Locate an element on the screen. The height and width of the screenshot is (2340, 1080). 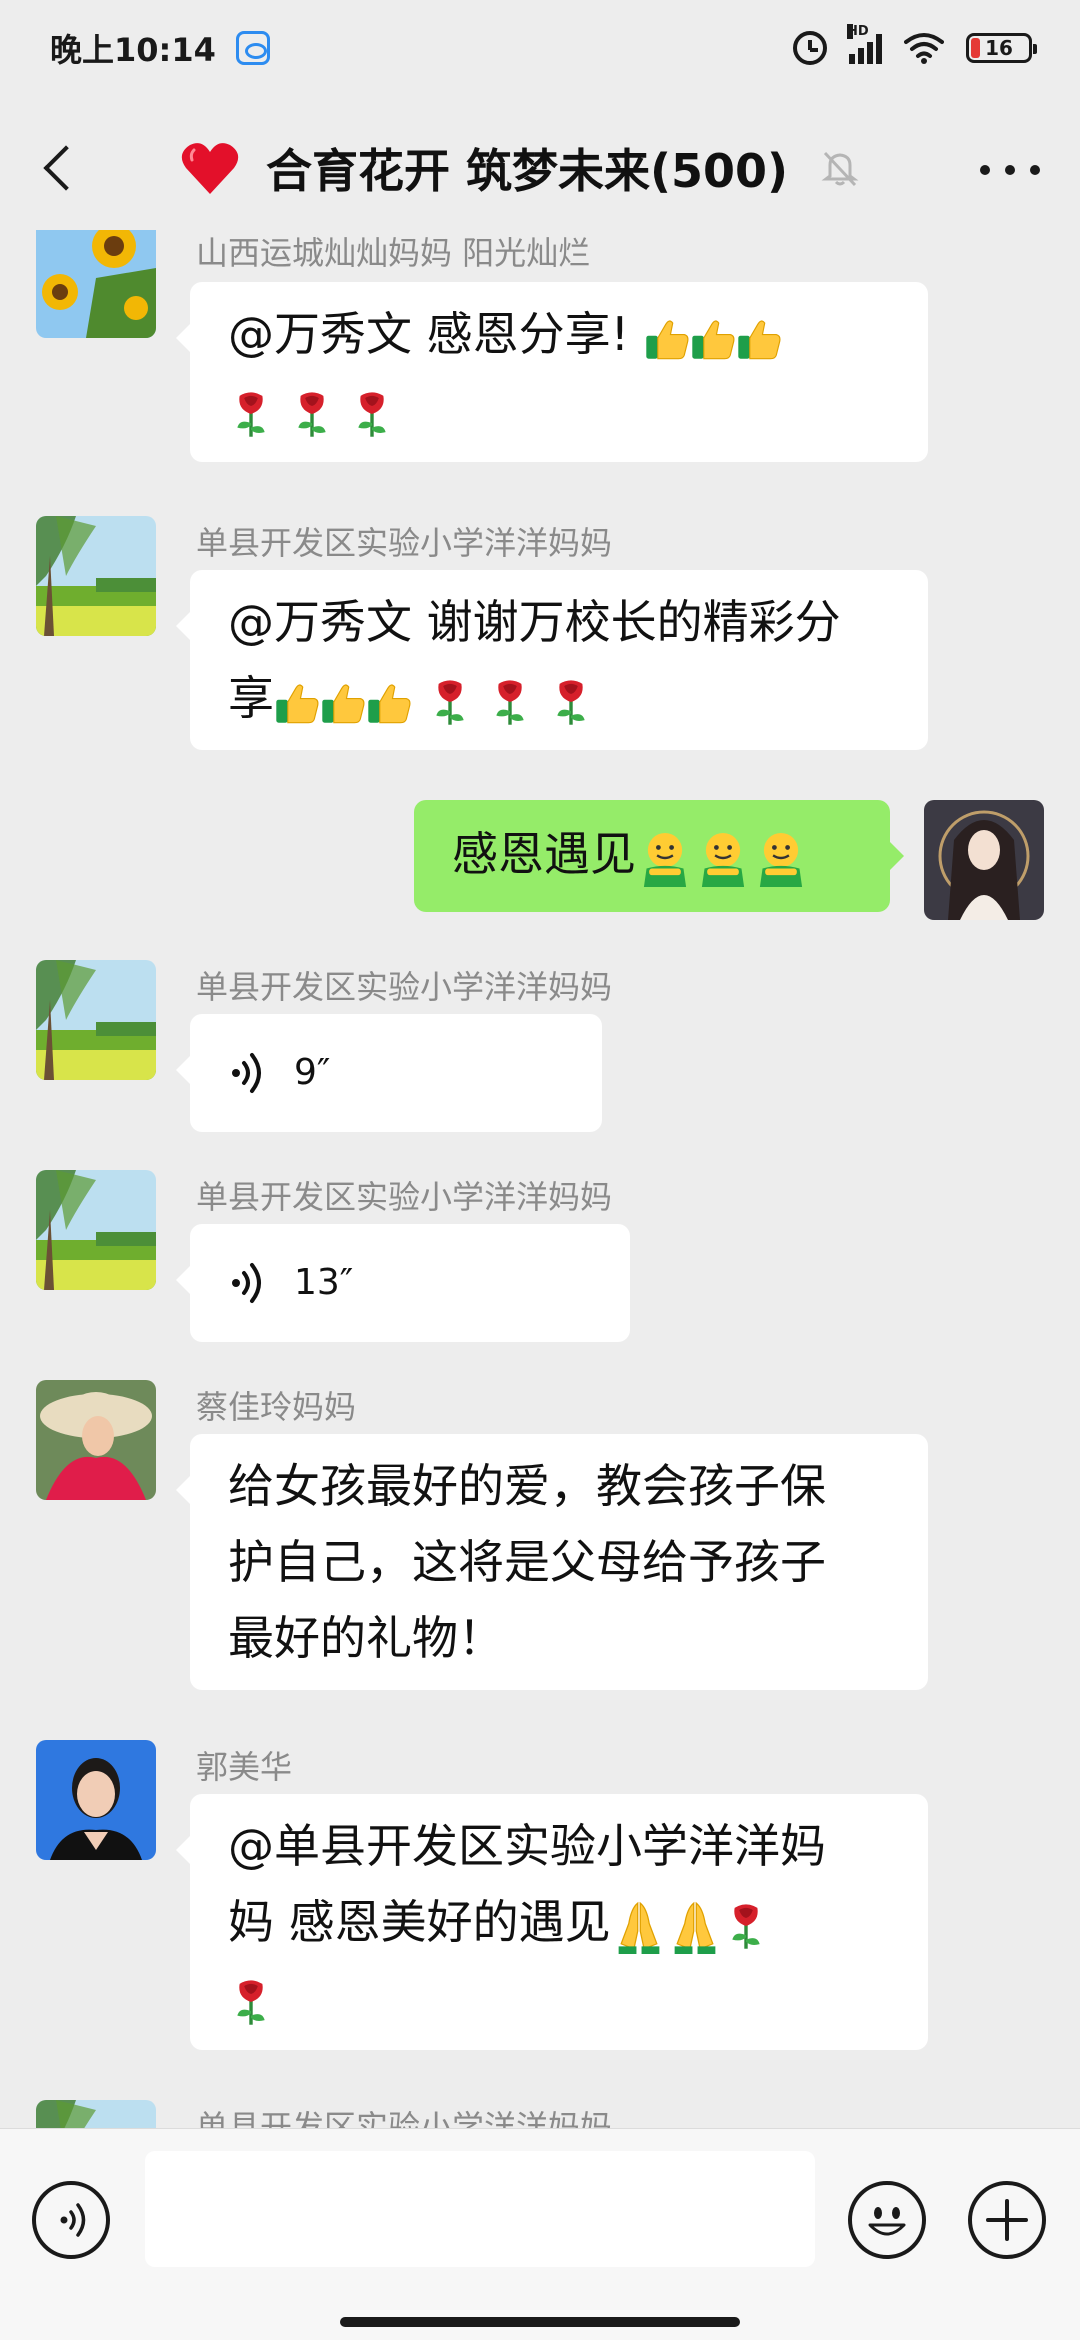
message-text-continued: 享 is located at coordinates (251, 698).